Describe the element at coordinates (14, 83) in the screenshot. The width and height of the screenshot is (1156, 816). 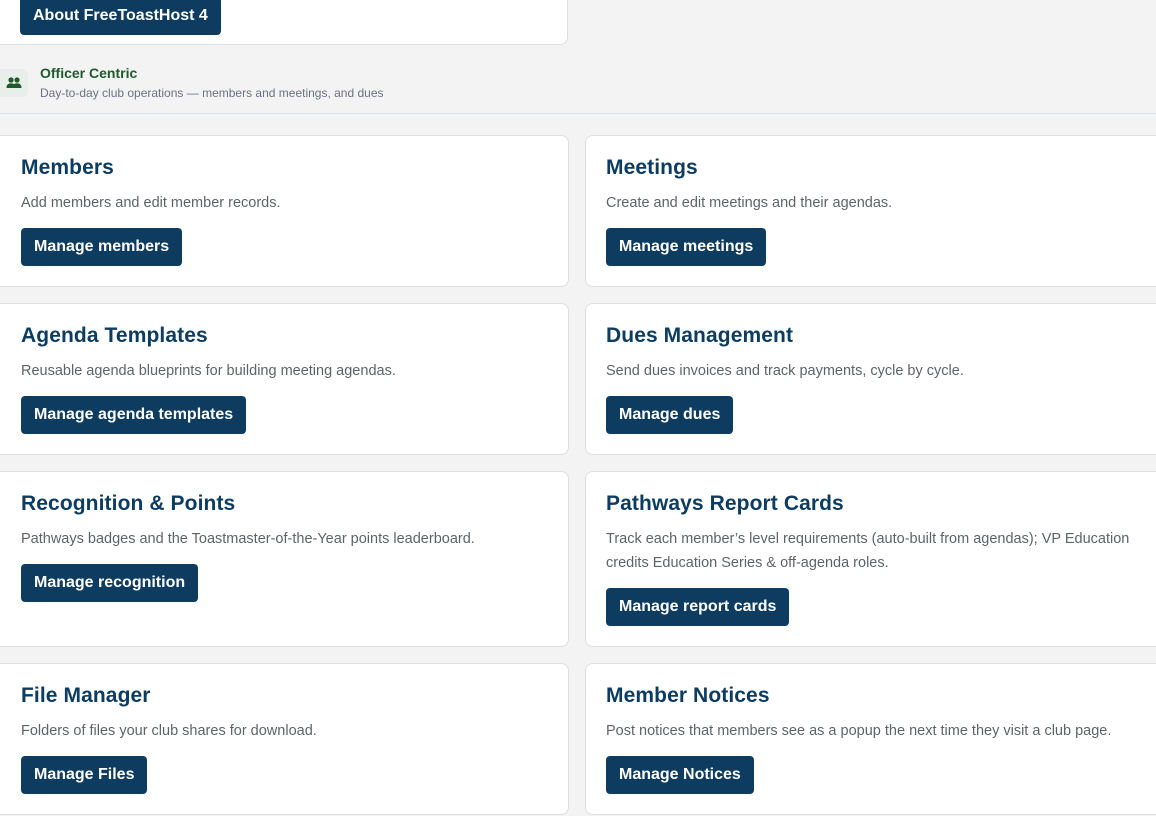
I see `people-icon` at that location.